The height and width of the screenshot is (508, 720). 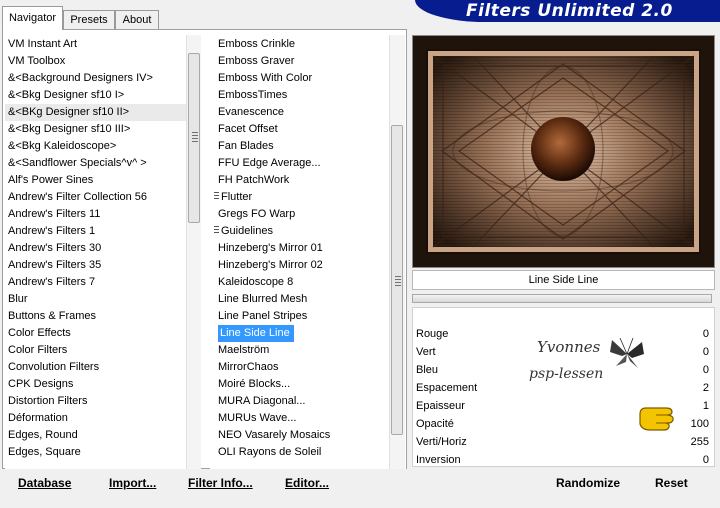 What do you see at coordinates (310, 350) in the screenshot?
I see `filter-item: Maelström` at bounding box center [310, 350].